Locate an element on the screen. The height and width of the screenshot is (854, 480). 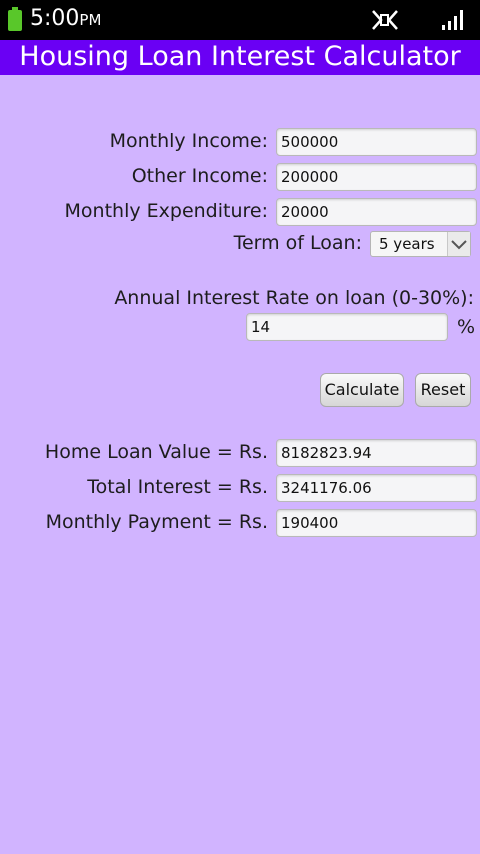
monthly-expenditure-label: Monthly Expenditure: is located at coordinates (166, 211).